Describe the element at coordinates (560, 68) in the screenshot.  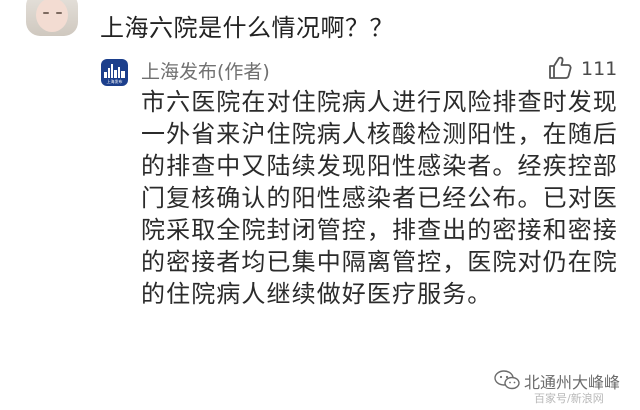
I see `thumbs-up-icon` at that location.